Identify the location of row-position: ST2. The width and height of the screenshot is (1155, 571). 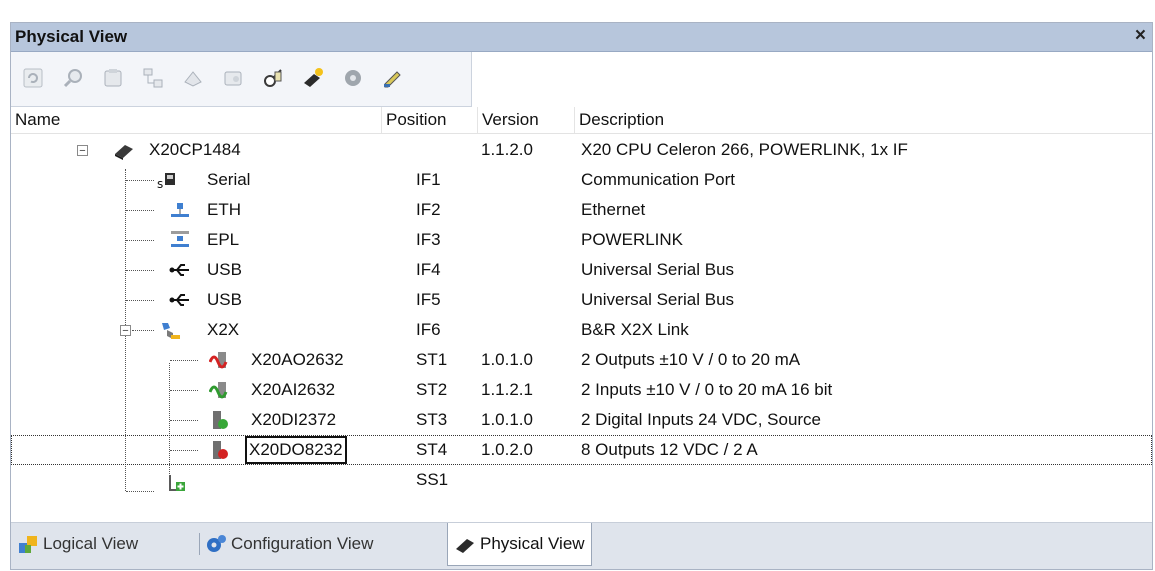
(432, 389).